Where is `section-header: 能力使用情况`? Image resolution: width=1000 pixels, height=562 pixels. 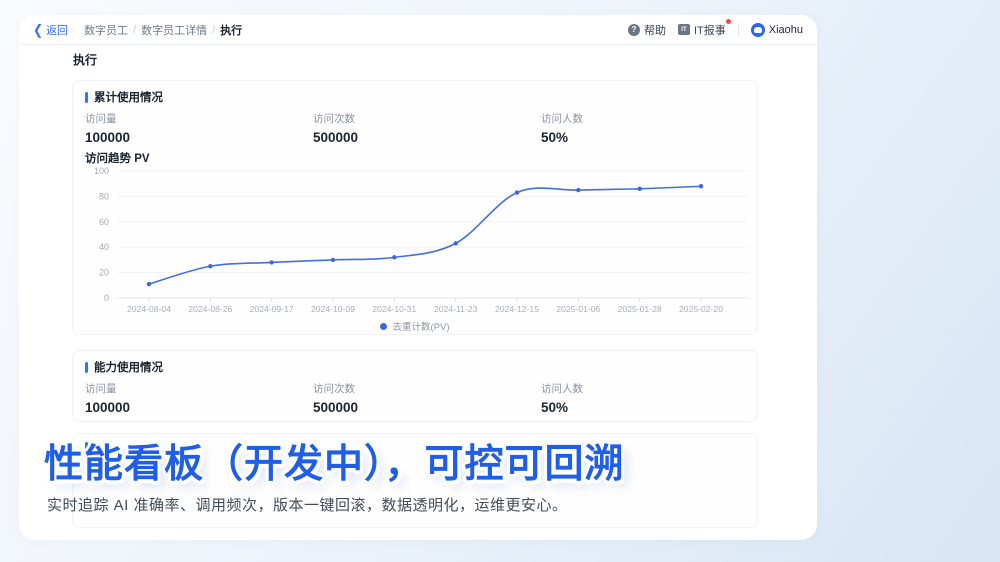 section-header: 能力使用情况 is located at coordinates (124, 367).